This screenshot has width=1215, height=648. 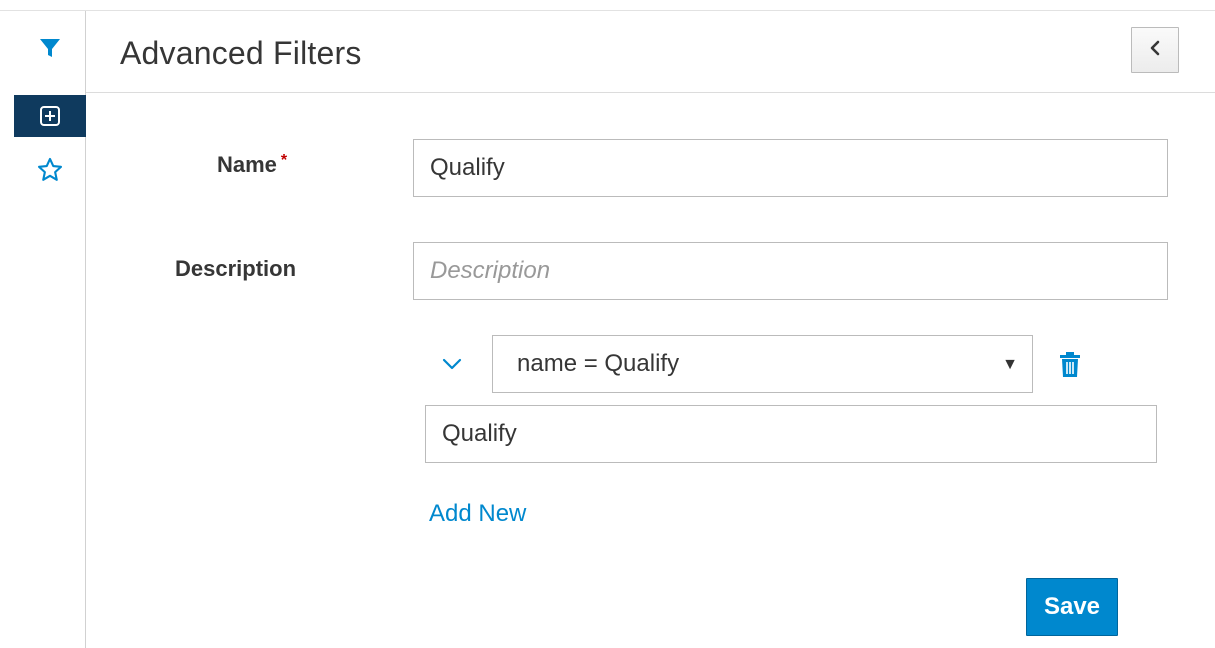 I want to click on add-icon, so click(x=50, y=116).